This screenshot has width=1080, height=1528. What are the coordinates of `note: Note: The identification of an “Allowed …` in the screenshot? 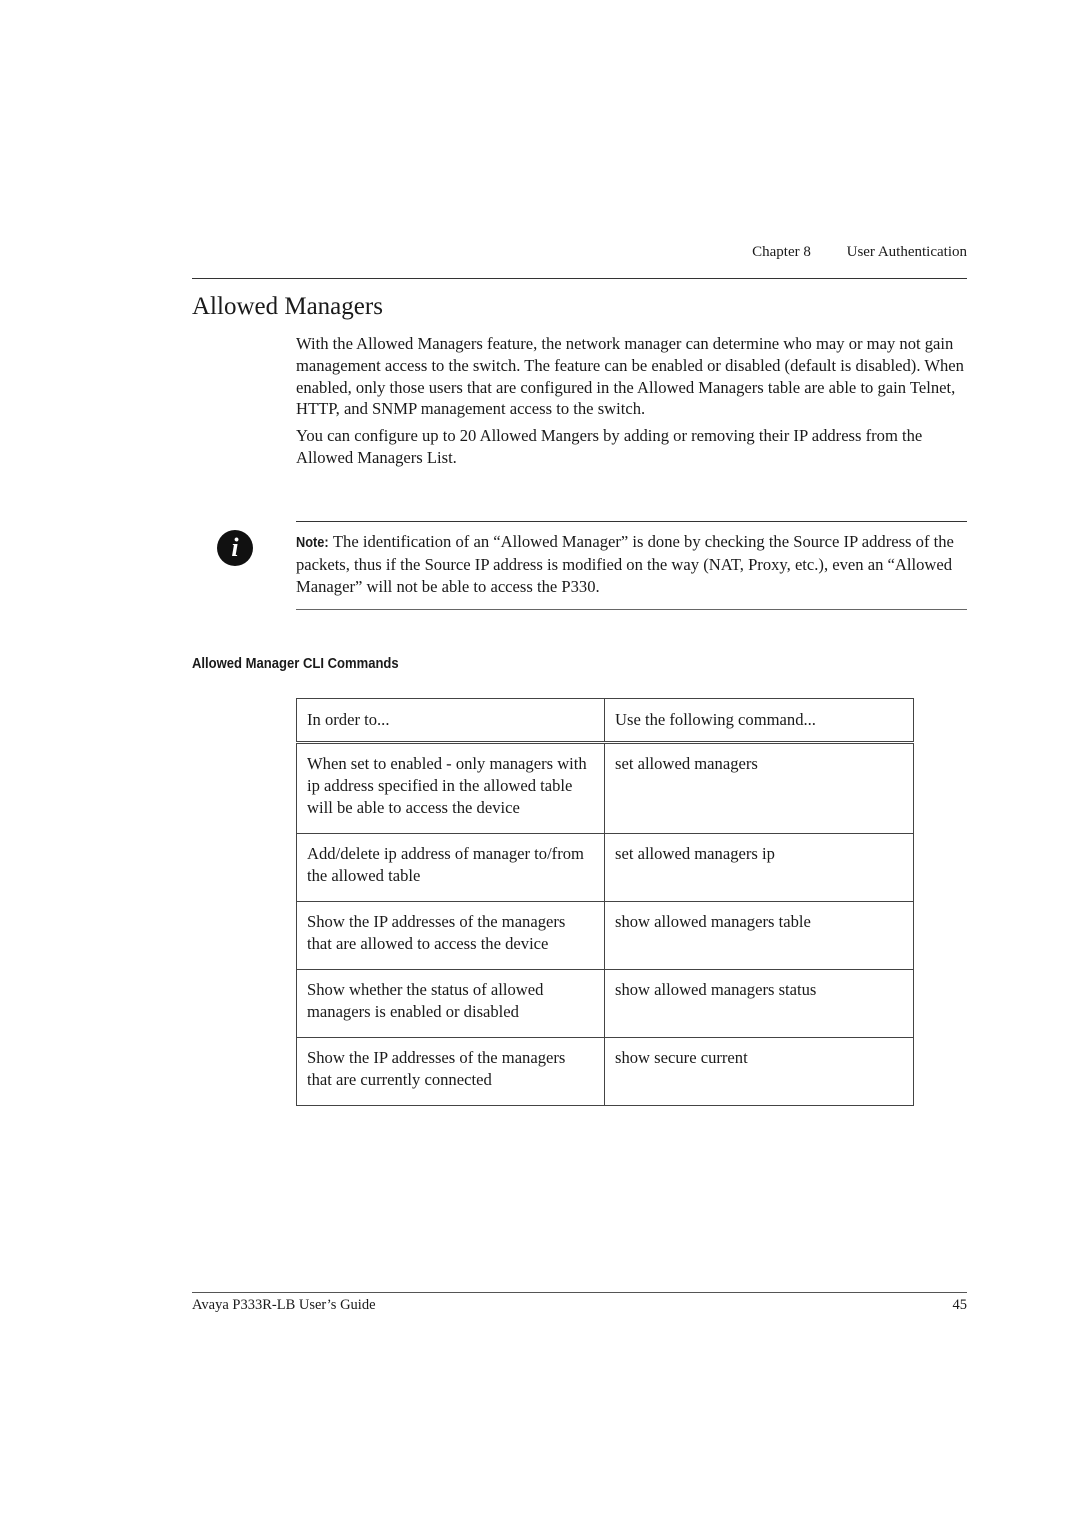 It's located at (632, 564).